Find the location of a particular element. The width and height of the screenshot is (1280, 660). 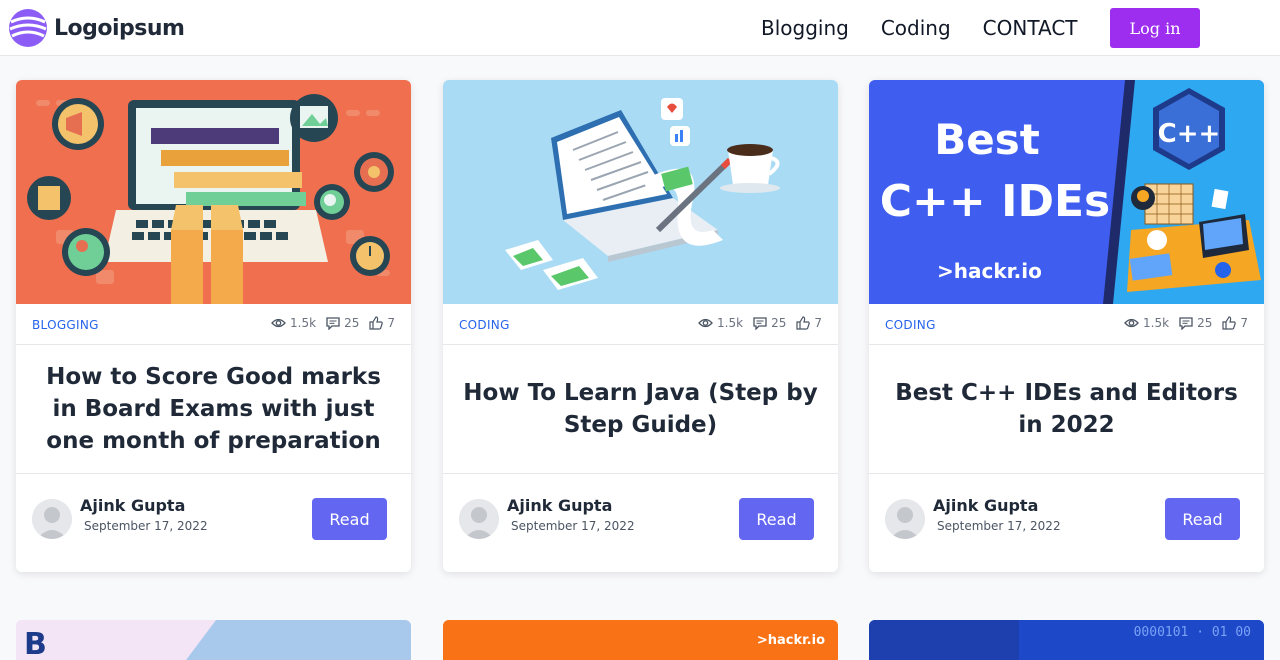

cpp-ide-illustration-icon: Best C++ IDEs >hackr.io C++ is located at coordinates (1066, 192).